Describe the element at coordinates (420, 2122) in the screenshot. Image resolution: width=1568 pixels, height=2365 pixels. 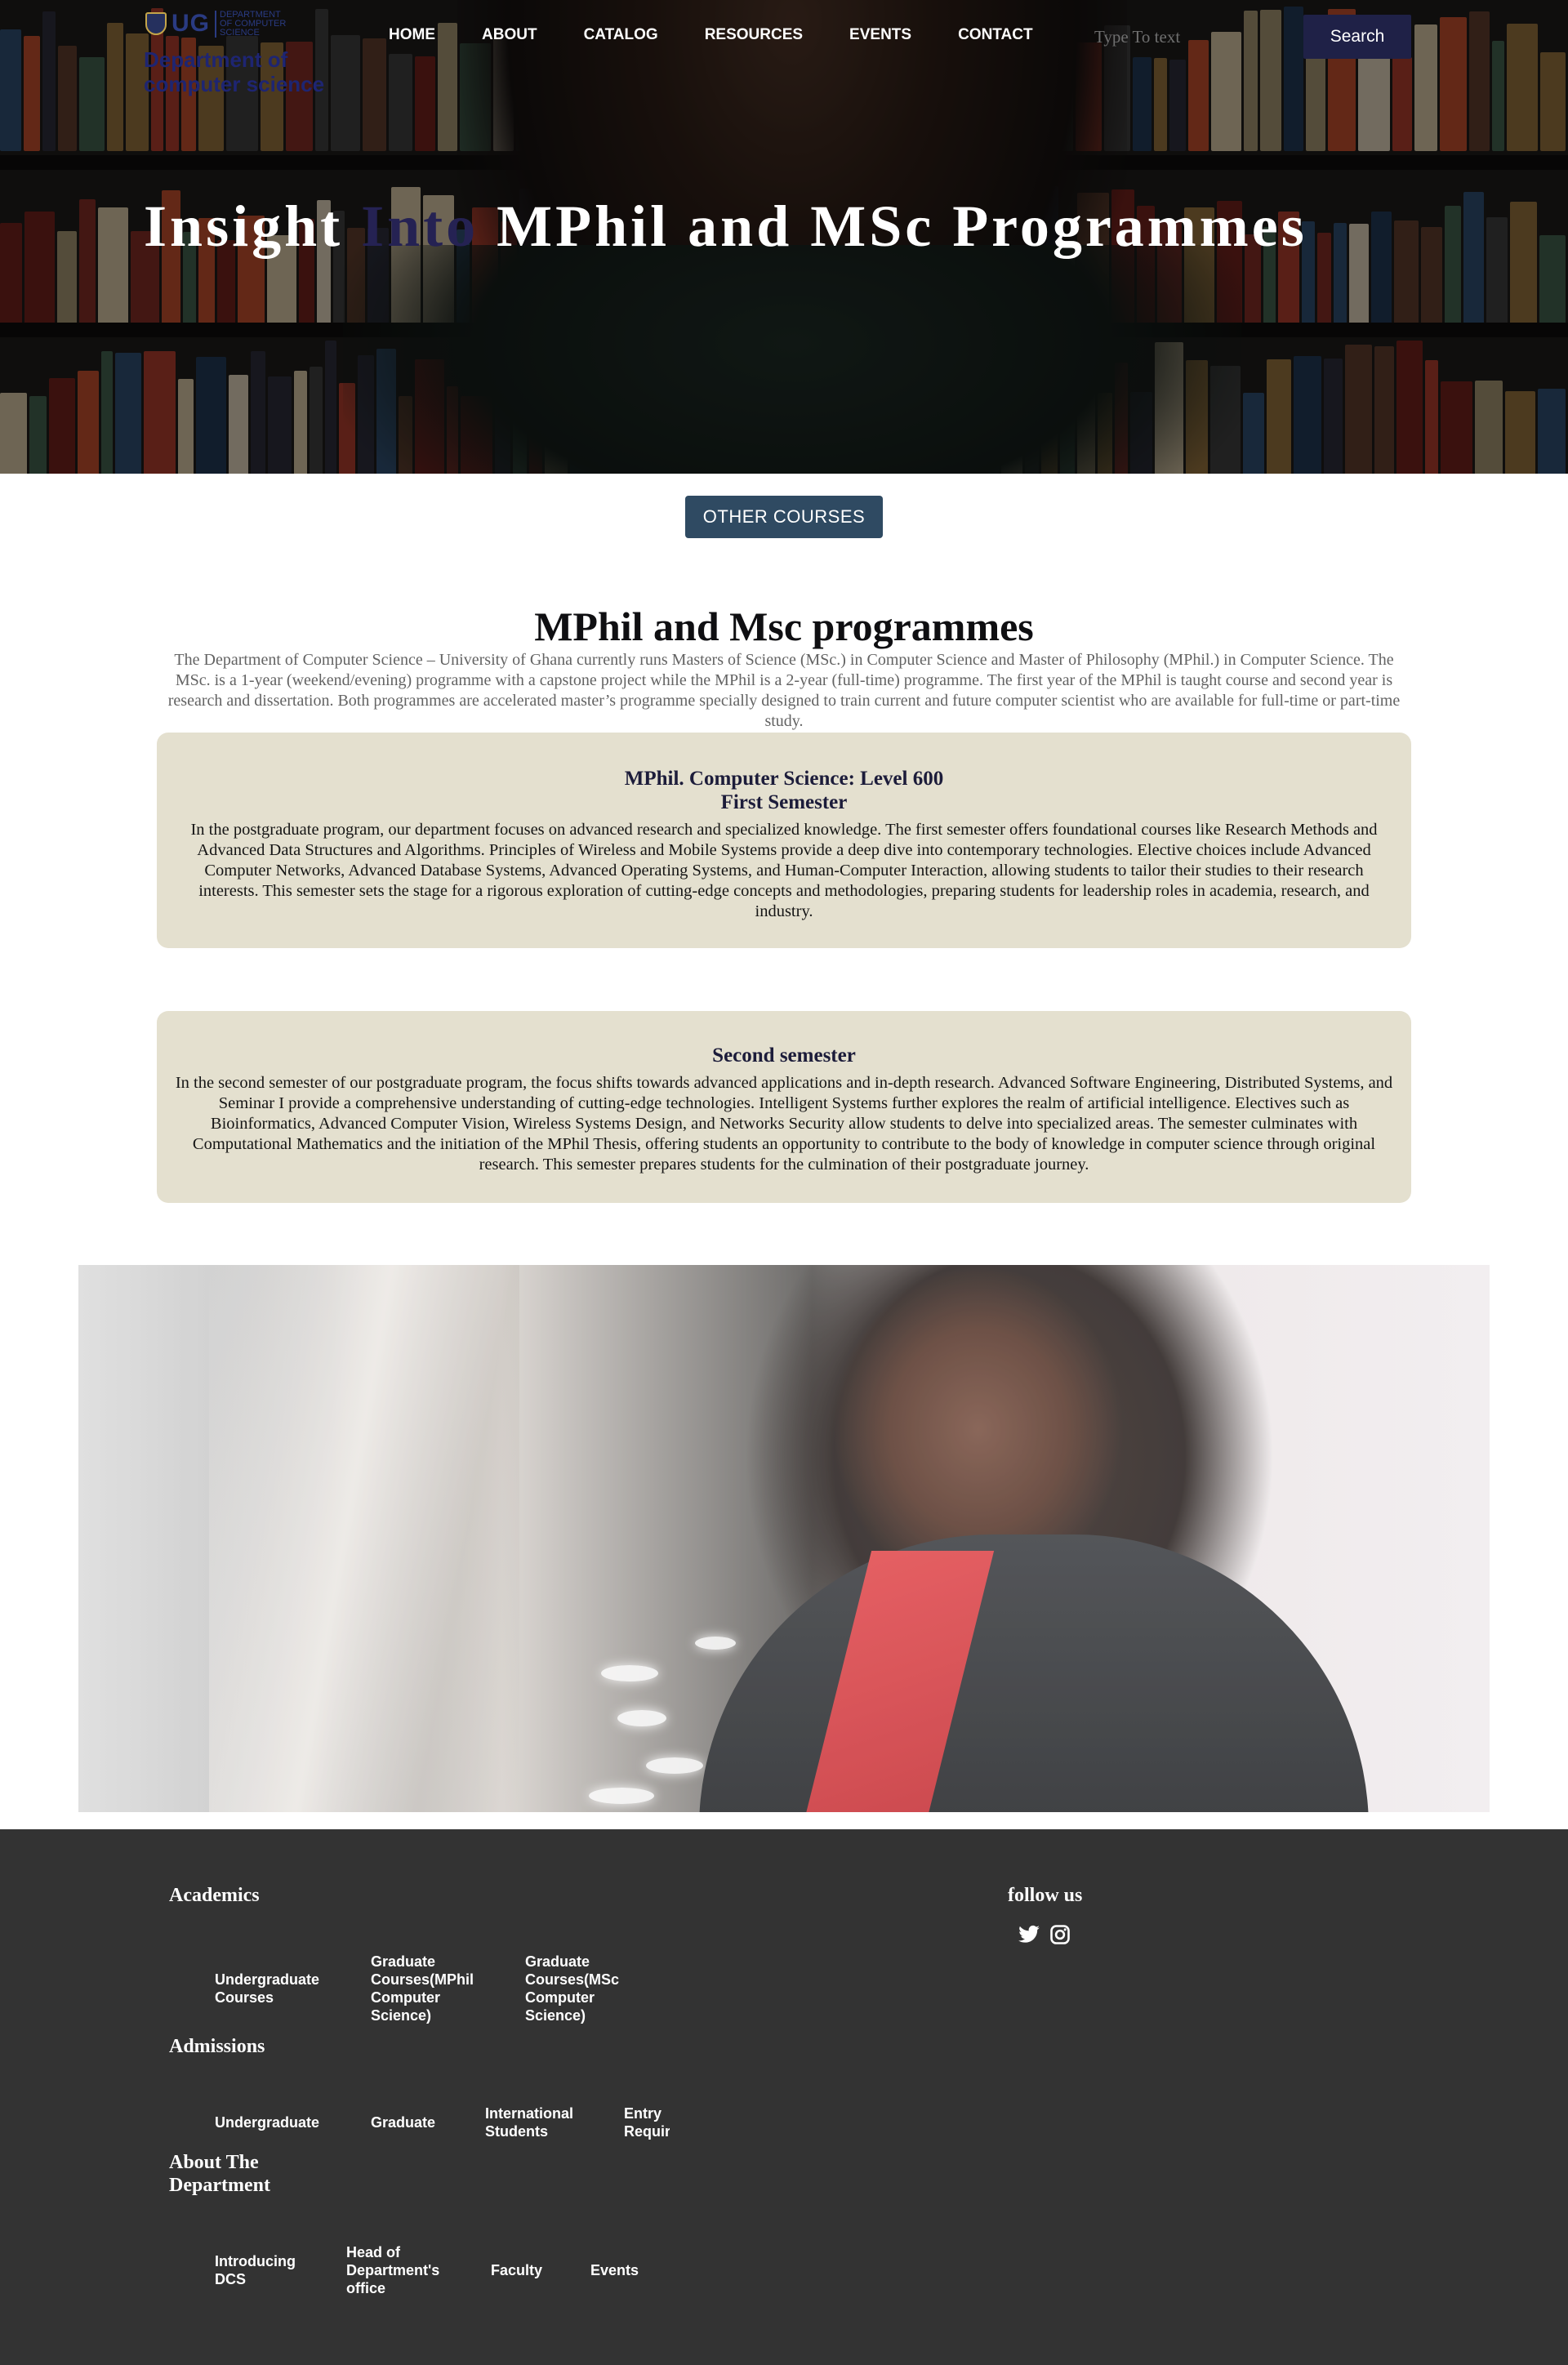
I see `footer-link-graduate: Graduate` at that location.